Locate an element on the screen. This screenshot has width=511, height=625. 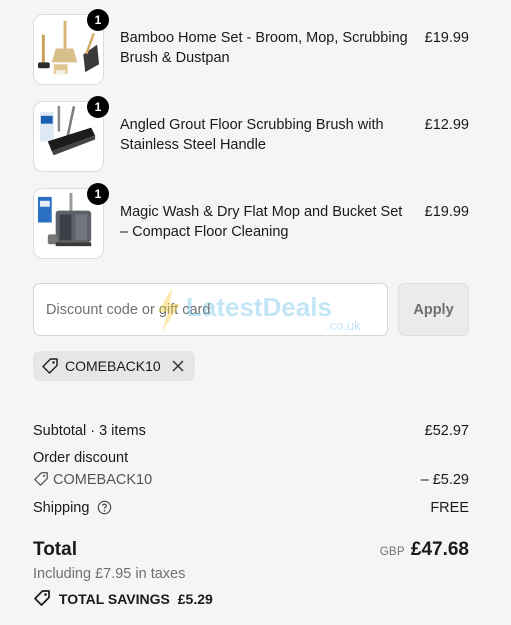
question-circle-icon is located at coordinates (104, 510).